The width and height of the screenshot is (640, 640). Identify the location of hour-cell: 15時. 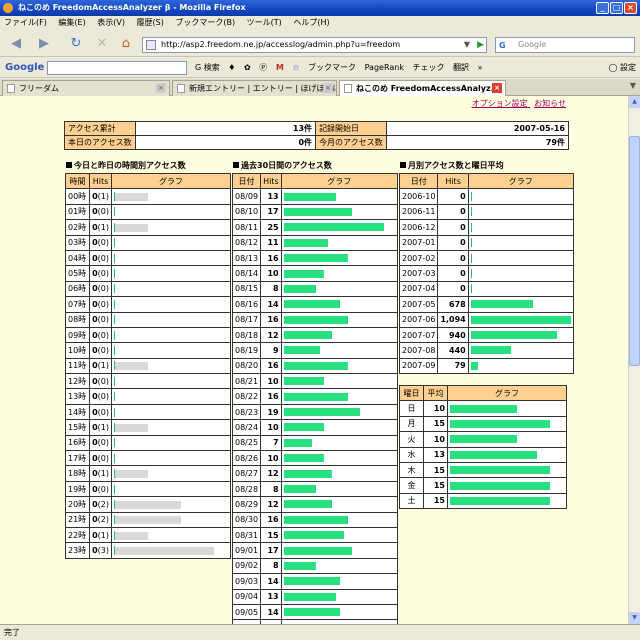
(77, 427).